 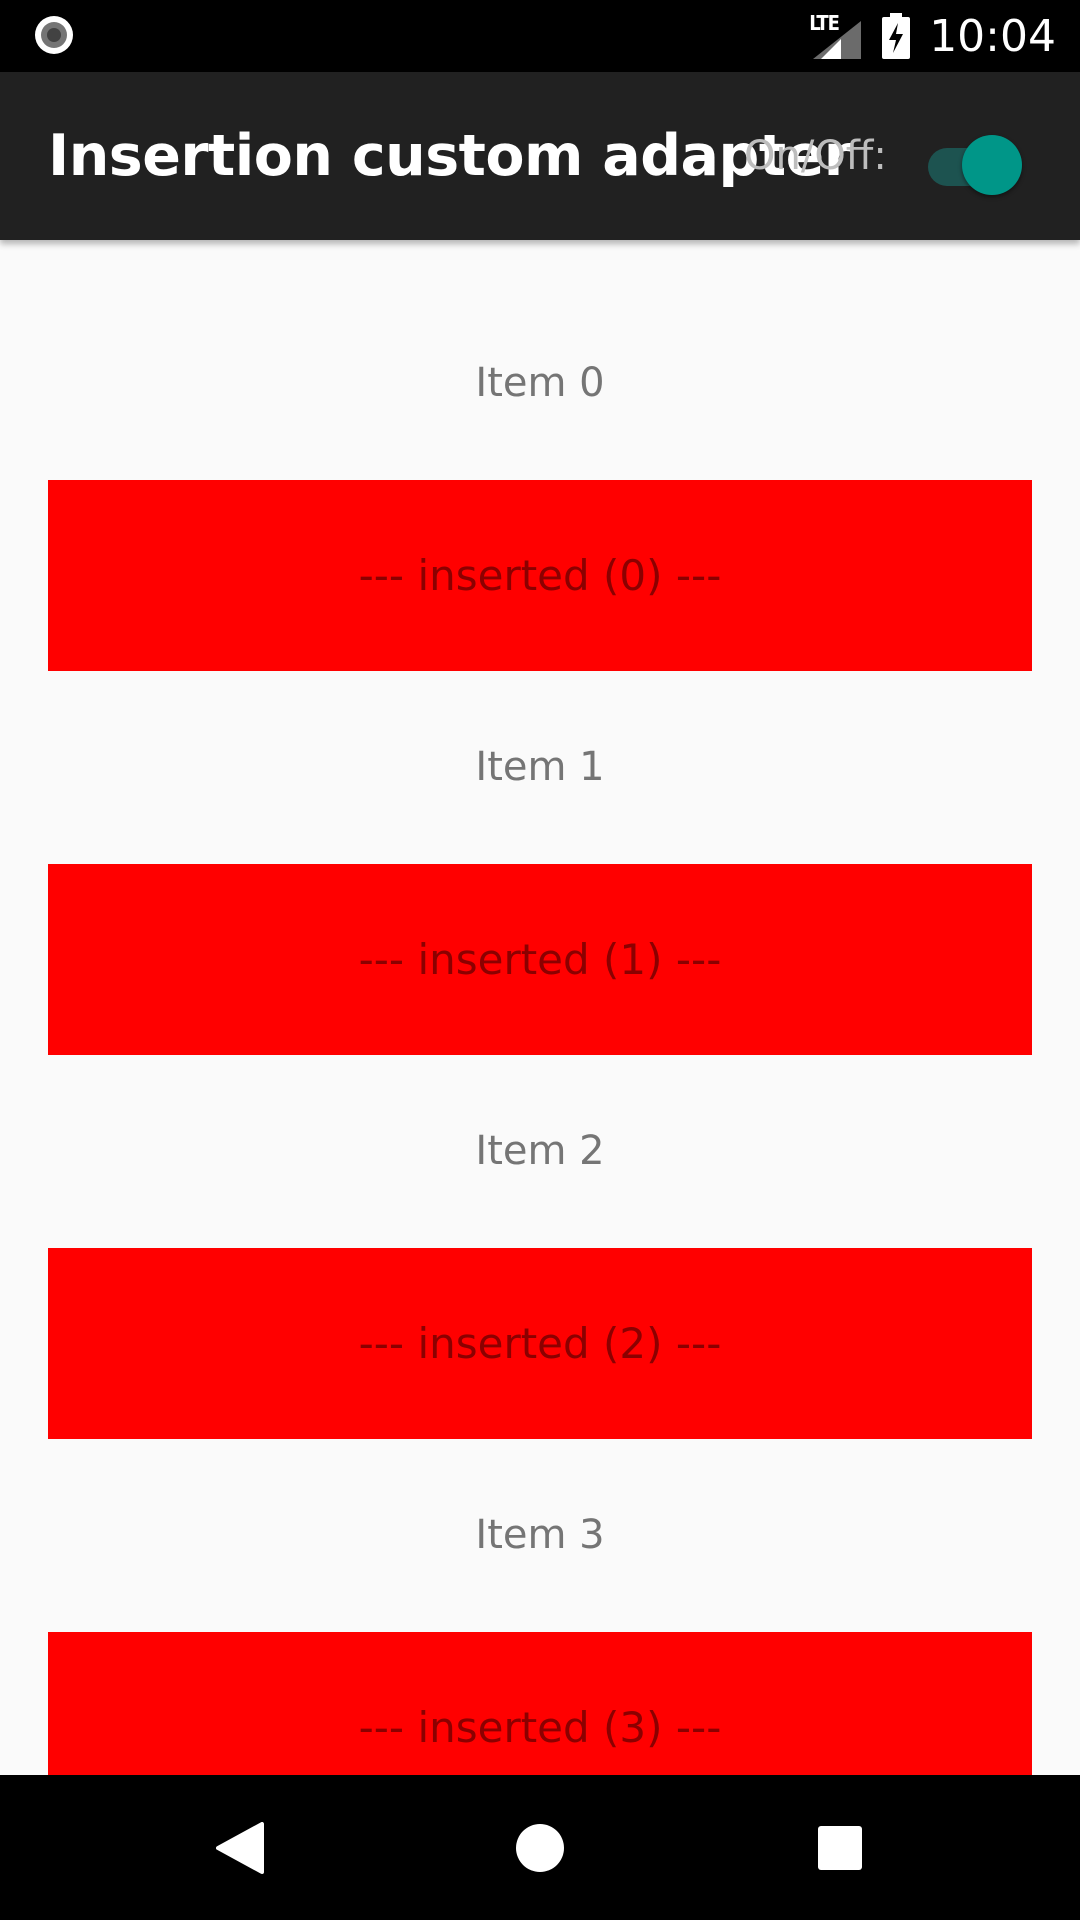 I want to click on status-indicators: LTE 10:04, so click(x=931, y=36).